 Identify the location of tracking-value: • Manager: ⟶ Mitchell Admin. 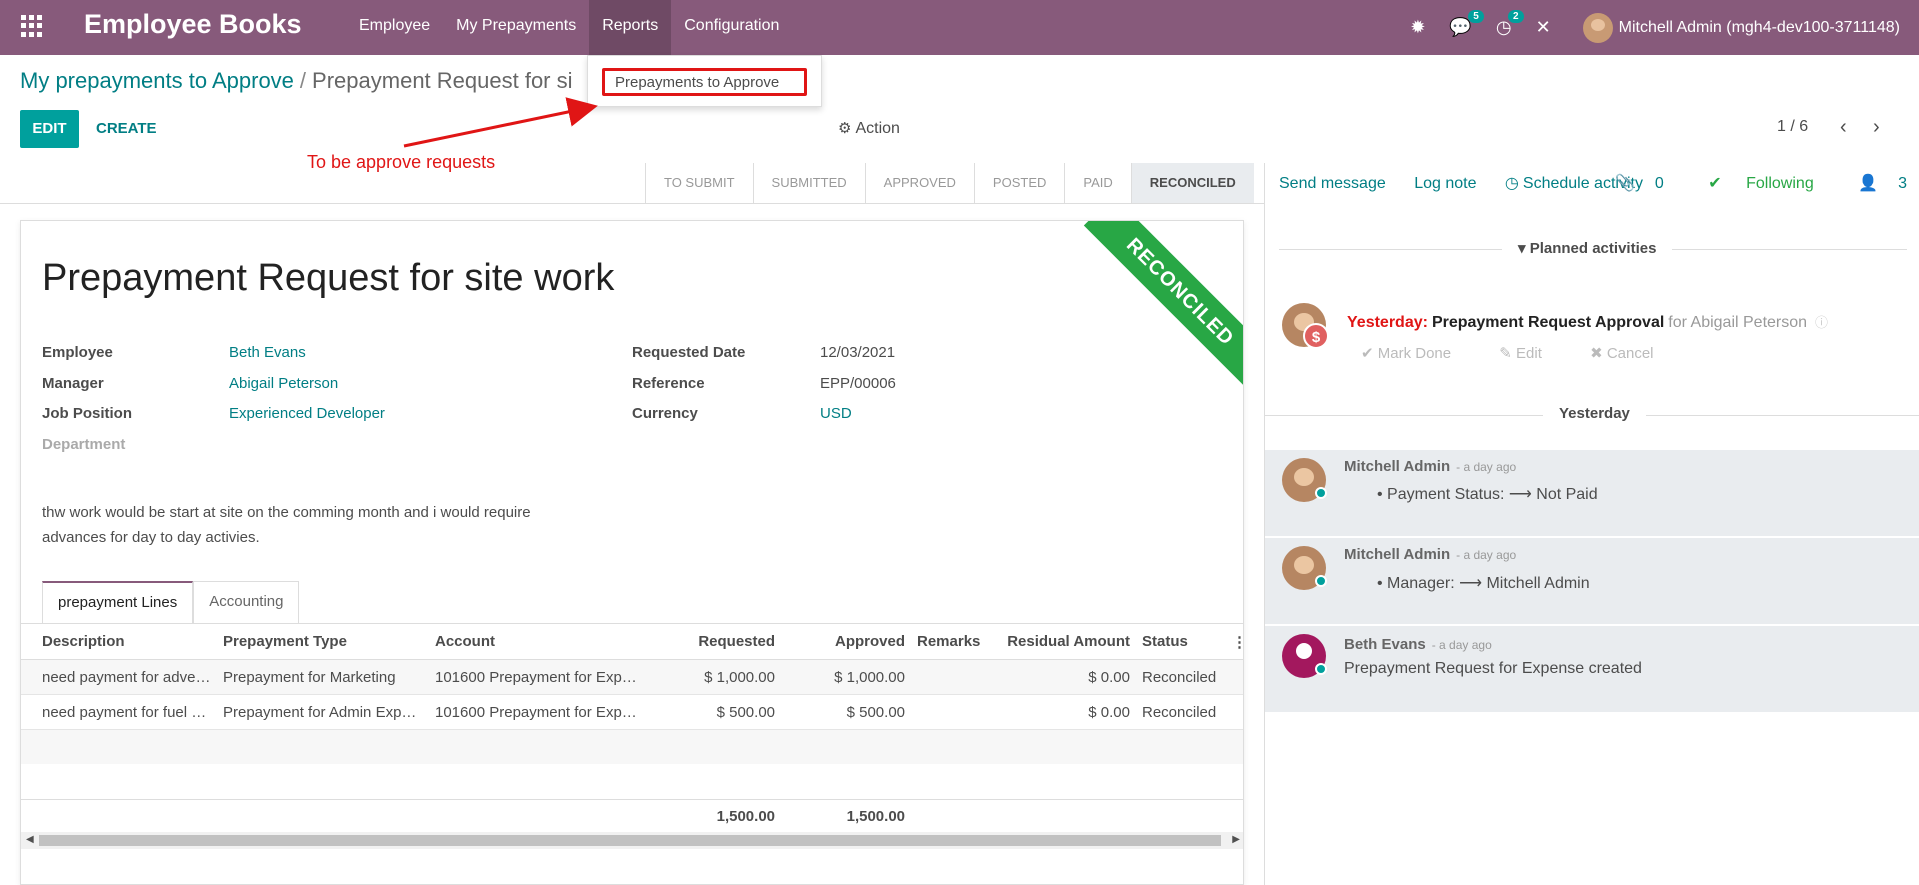
(1483, 583).